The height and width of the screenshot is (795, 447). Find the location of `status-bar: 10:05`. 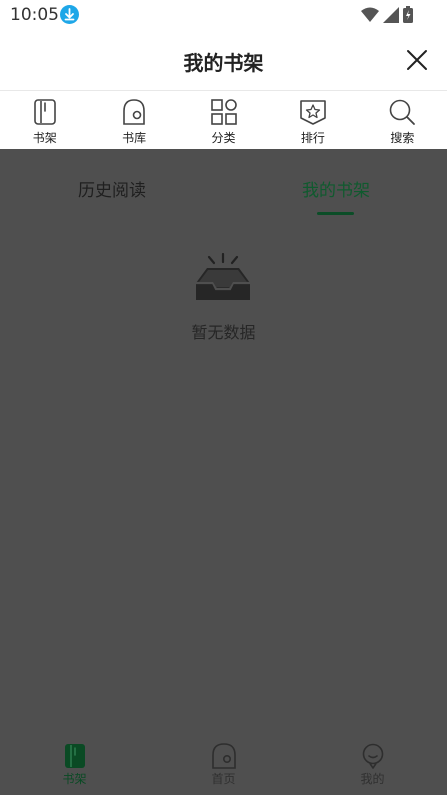

status-bar: 10:05 is located at coordinates (223, 15).